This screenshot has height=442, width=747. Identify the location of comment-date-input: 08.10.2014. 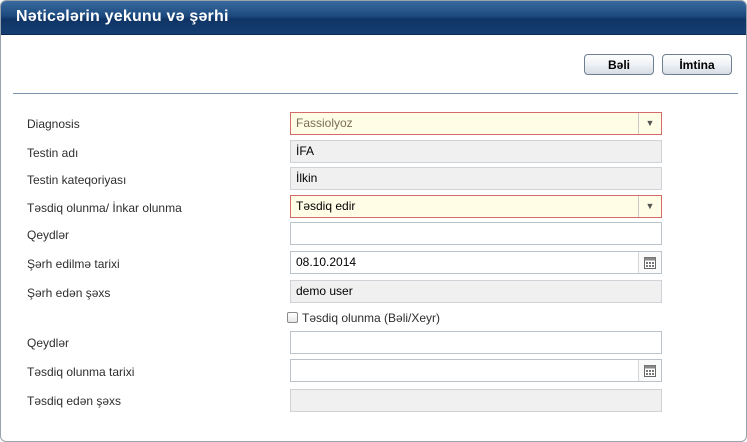
(476, 262).